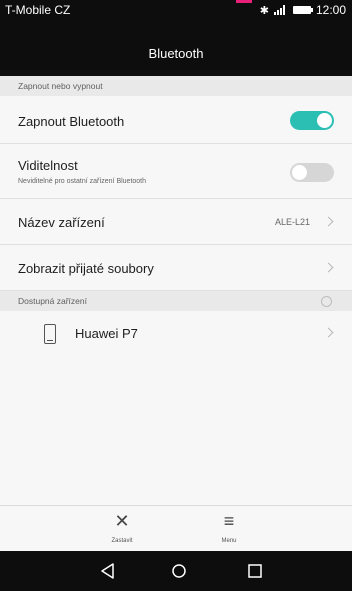  What do you see at coordinates (176, 301) in the screenshot?
I see `section-header-devices: Dostupná zařízení` at bounding box center [176, 301].